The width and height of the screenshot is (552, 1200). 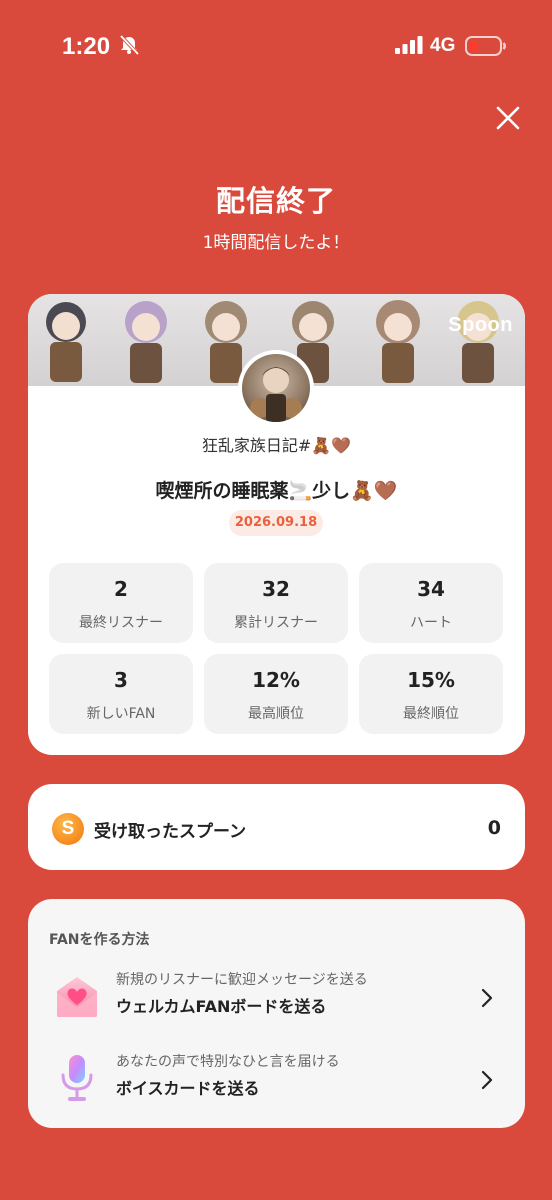 What do you see at coordinates (276, 680) in the screenshot?
I see `stat-value: 12%` at bounding box center [276, 680].